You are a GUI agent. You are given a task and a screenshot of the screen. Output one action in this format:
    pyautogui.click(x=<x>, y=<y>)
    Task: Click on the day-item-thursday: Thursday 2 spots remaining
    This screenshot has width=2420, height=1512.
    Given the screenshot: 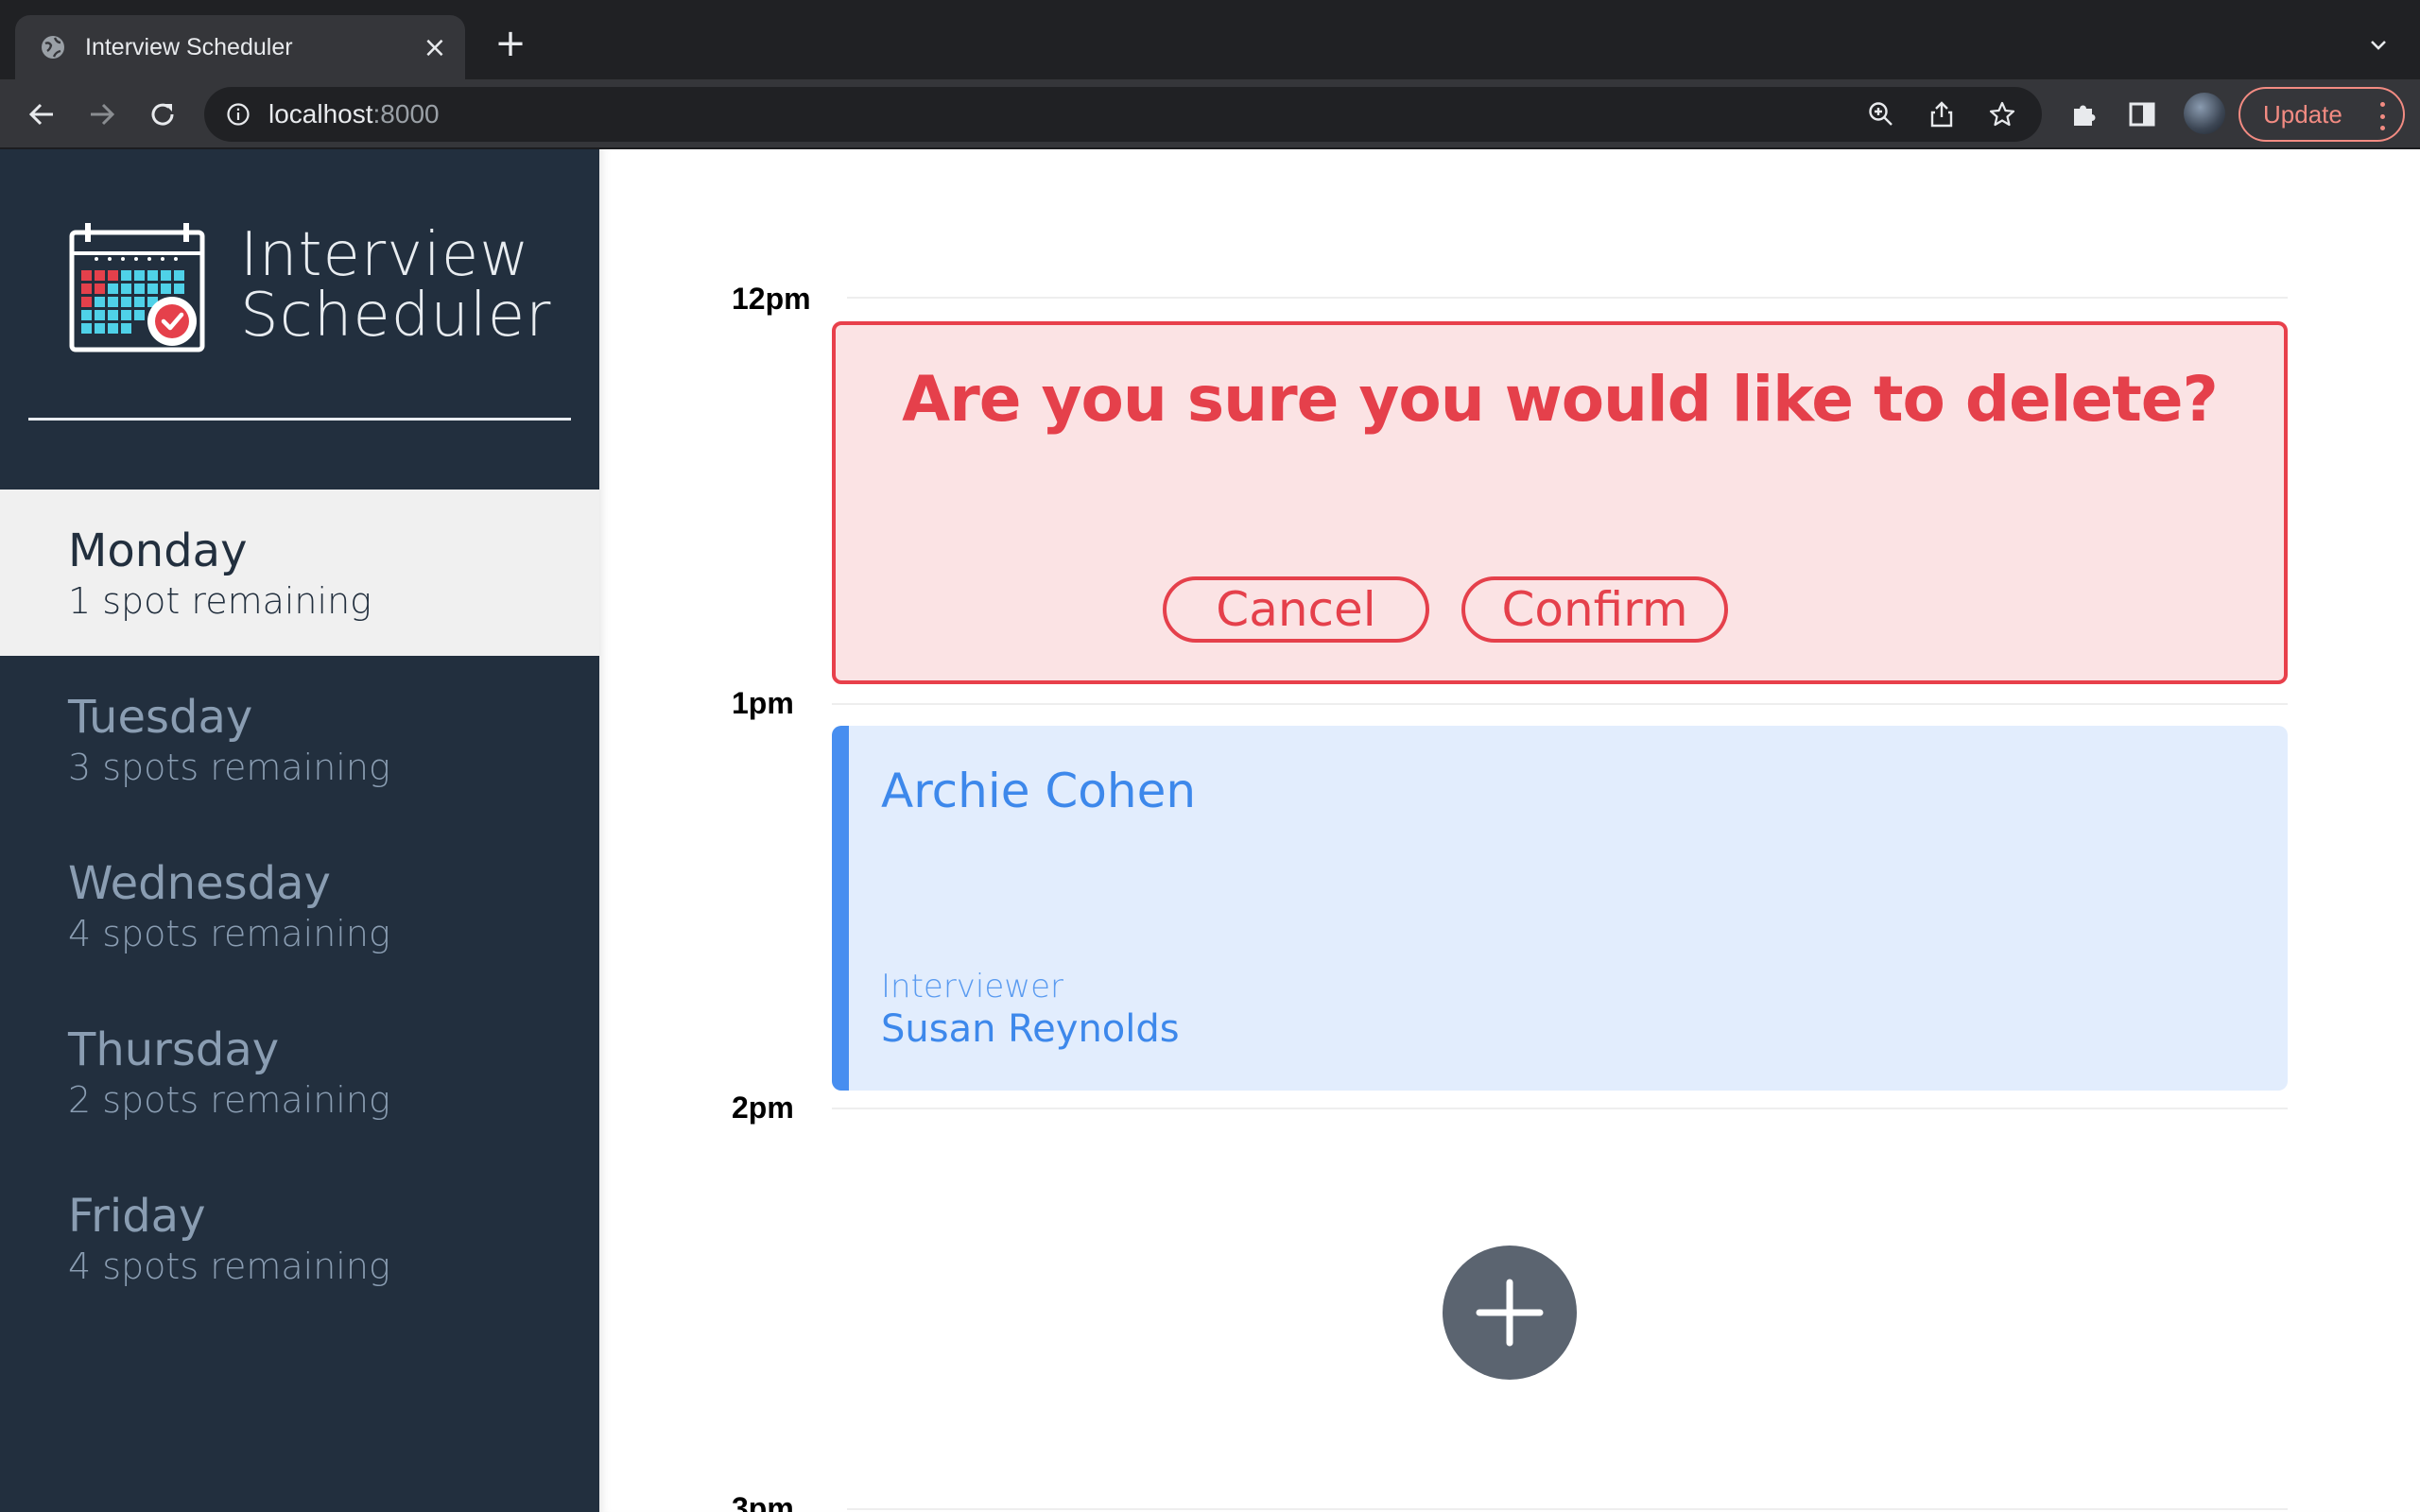 What is the action you would take?
    pyautogui.click(x=299, y=1071)
    